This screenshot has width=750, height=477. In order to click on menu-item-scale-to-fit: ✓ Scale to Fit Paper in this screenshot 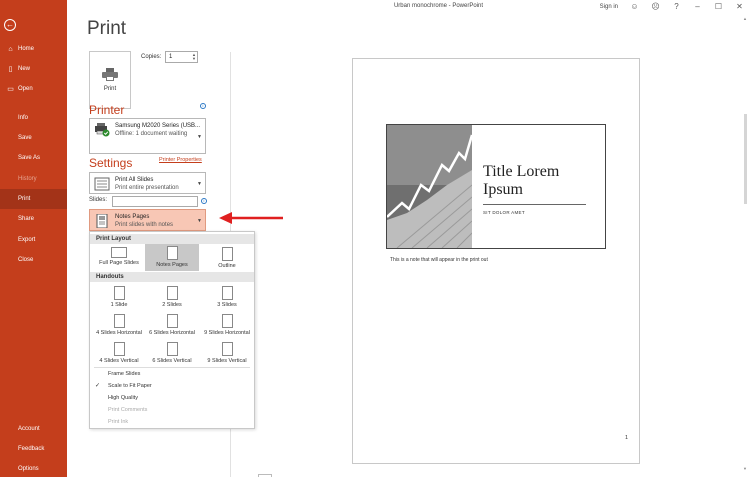, I will do `click(172, 386)`.